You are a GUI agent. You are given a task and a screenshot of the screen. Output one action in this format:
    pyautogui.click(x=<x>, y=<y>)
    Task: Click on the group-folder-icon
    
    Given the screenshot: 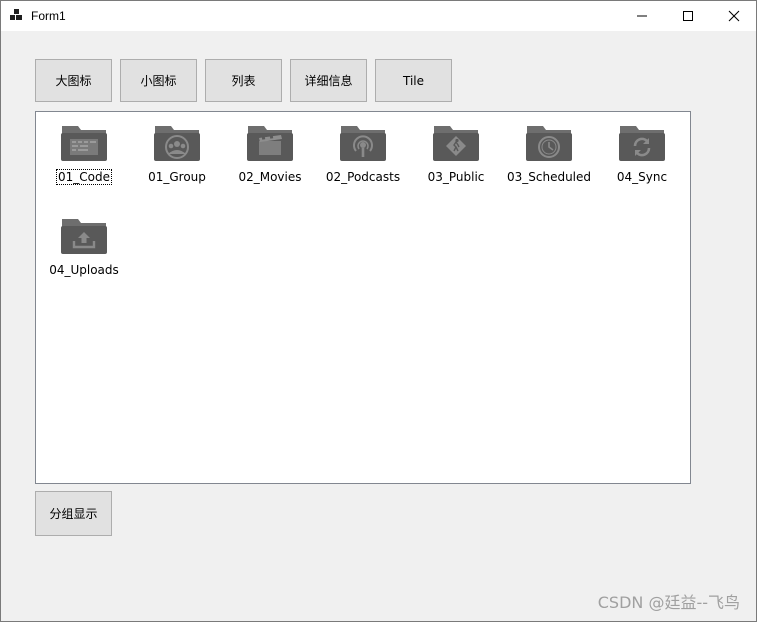 What is the action you would take?
    pyautogui.click(x=177, y=143)
    